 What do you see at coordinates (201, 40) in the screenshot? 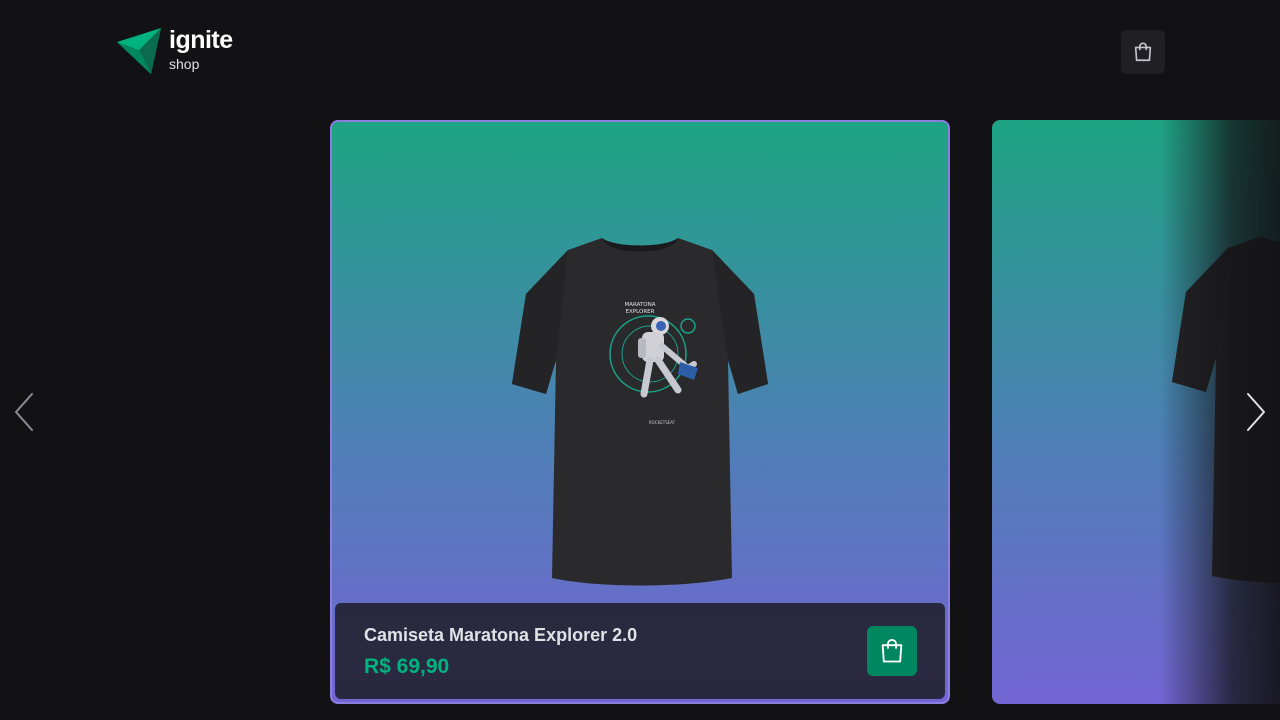
I see `logo-title: ignite` at bounding box center [201, 40].